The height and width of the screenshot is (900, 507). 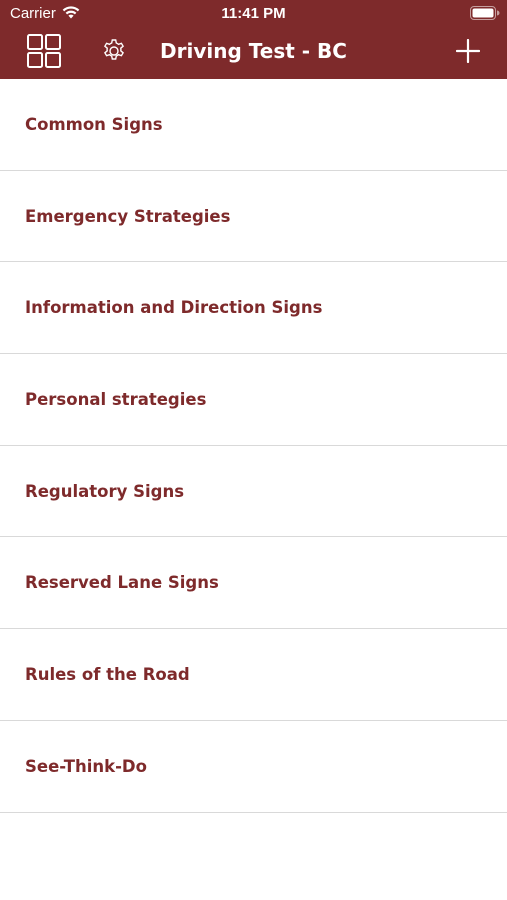 What do you see at coordinates (485, 13) in the screenshot?
I see `battery-icon` at bounding box center [485, 13].